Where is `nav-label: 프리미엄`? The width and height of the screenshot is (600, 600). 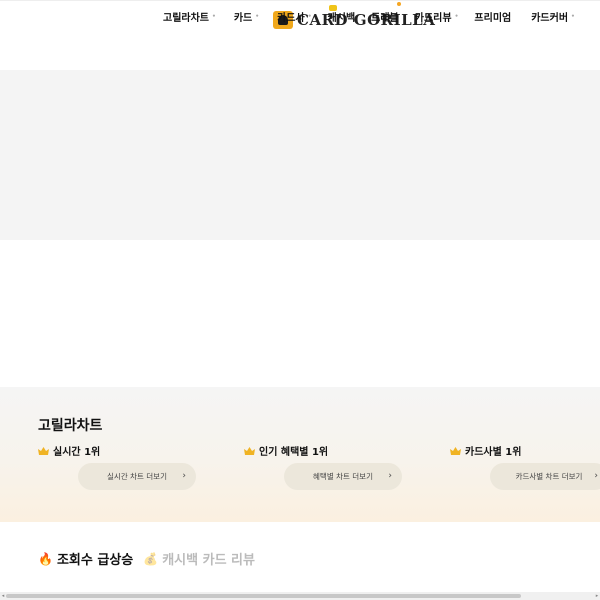 nav-label: 프리미엄 is located at coordinates (493, 18).